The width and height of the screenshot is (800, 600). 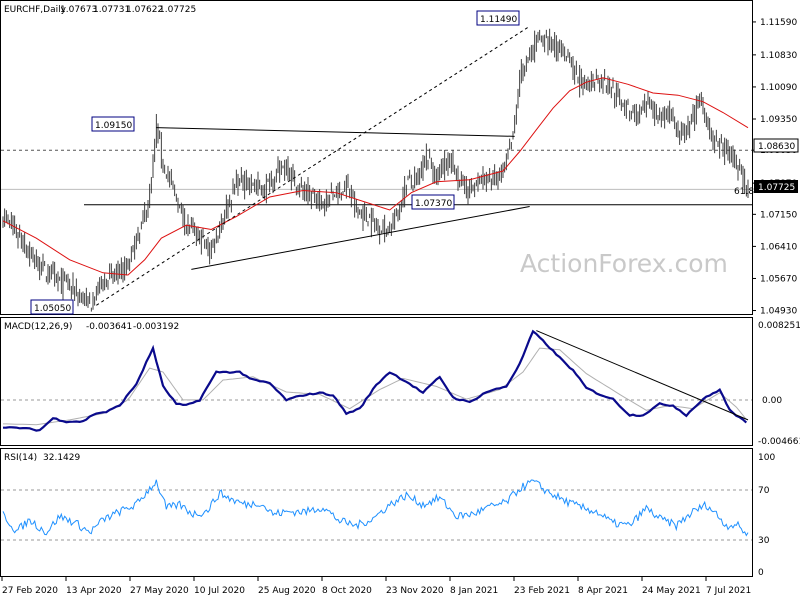 What do you see at coordinates (624, 263) in the screenshot?
I see `watermark: ActionForex.com` at bounding box center [624, 263].